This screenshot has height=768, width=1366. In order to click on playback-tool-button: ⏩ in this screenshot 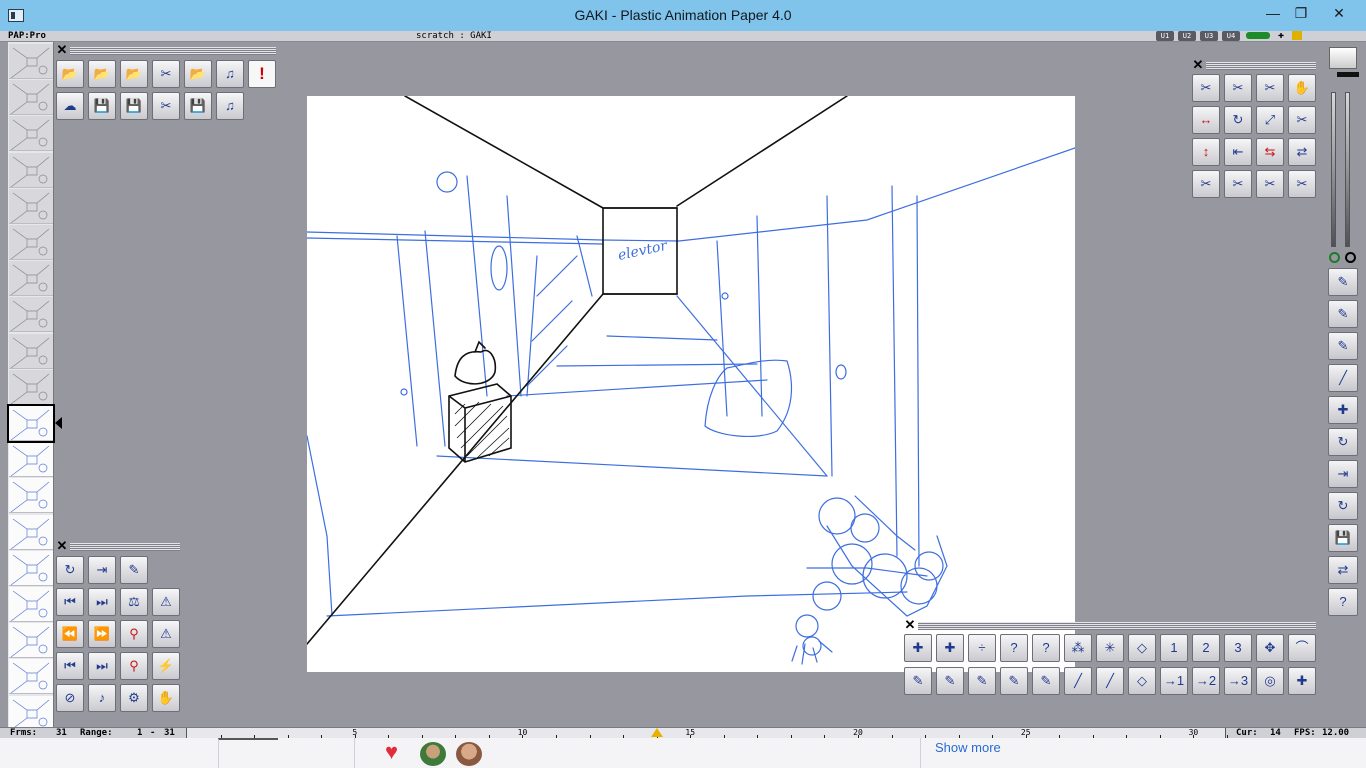, I will do `click(102, 634)`.